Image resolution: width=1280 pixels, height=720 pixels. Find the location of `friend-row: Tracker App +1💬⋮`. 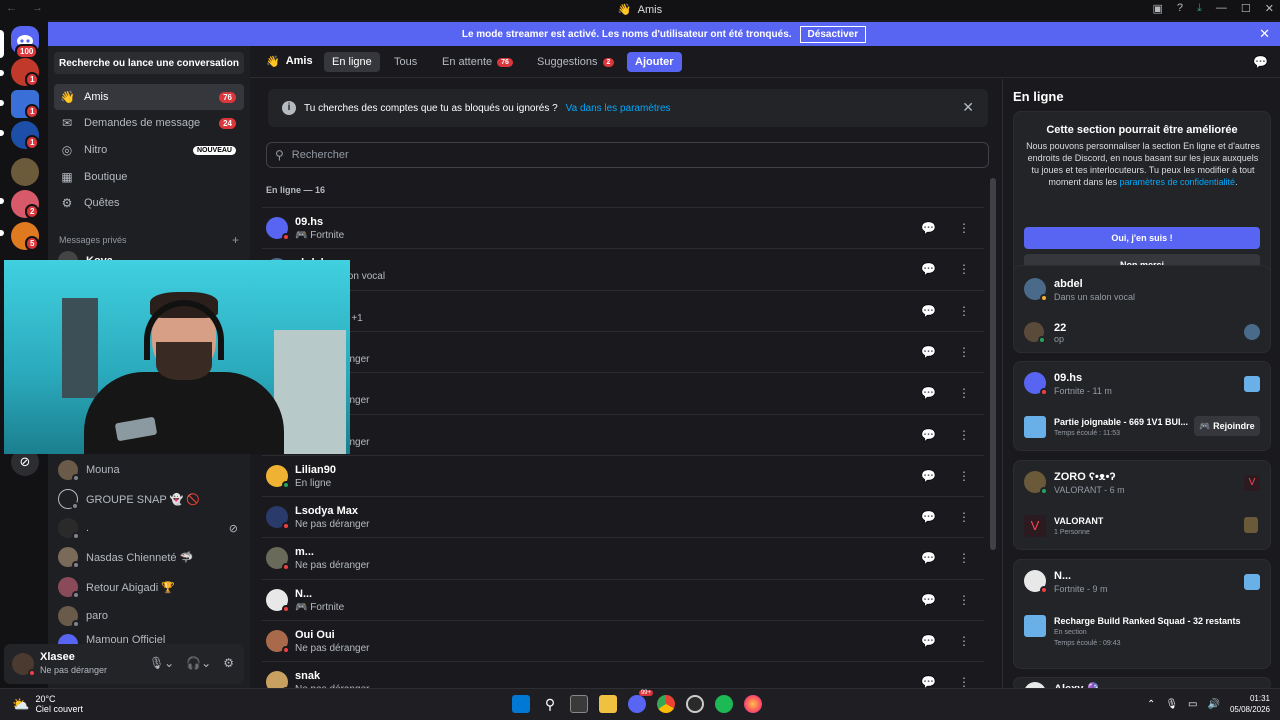

friend-row: Tracker App +1💬⋮ is located at coordinates (623, 310).